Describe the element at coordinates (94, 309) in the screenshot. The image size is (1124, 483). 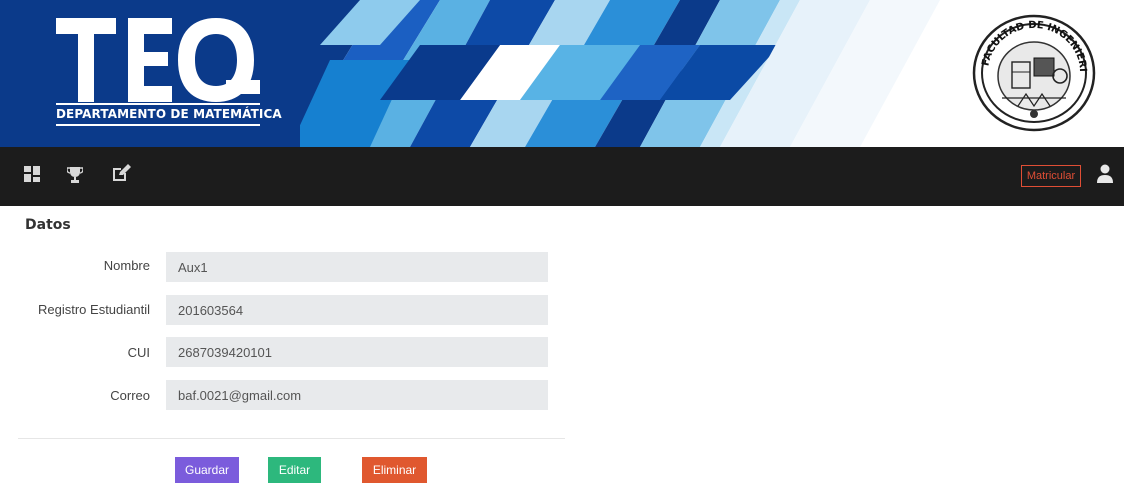
I see `field-label-registro: Registro Estudiantil` at that location.